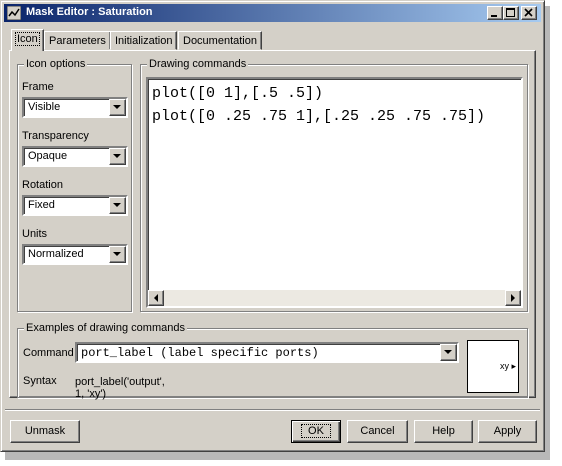 Image resolution: width=562 pixels, height=466 pixels. I want to click on tab-icon-label: Icon, so click(27, 39).